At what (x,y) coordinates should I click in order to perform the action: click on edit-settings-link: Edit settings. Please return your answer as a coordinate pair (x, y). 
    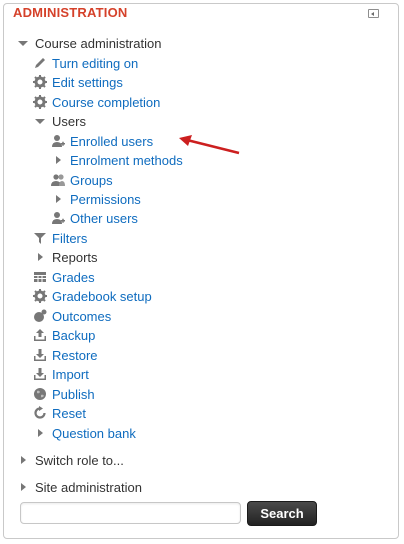
    Looking at the image, I should click on (78, 82).